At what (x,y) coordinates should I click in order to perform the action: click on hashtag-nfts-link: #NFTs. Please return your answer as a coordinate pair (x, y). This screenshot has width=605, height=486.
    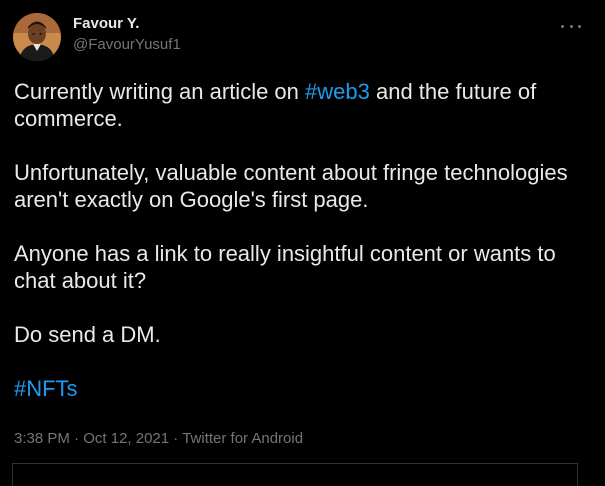
    Looking at the image, I should click on (46, 388).